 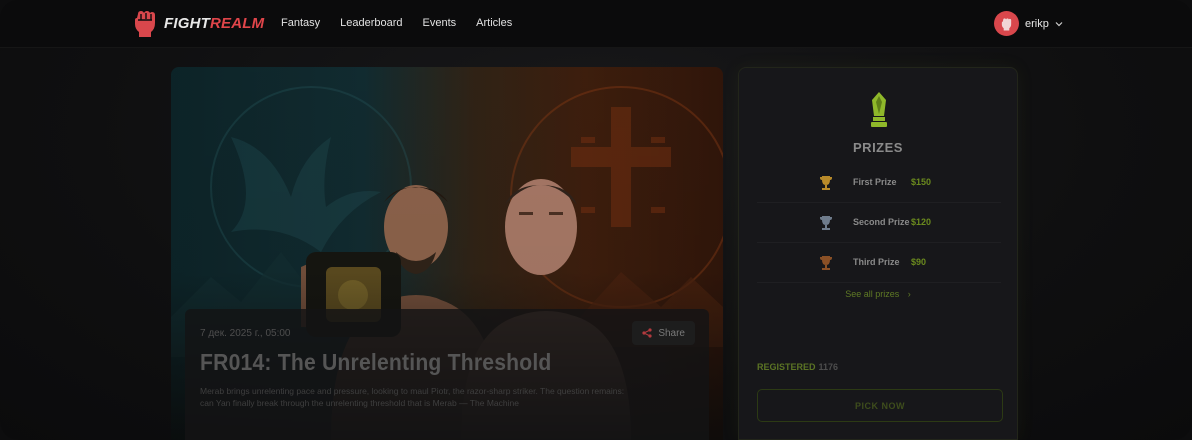 What do you see at coordinates (880, 405) in the screenshot?
I see `pick-now-button: PICK NOW` at bounding box center [880, 405].